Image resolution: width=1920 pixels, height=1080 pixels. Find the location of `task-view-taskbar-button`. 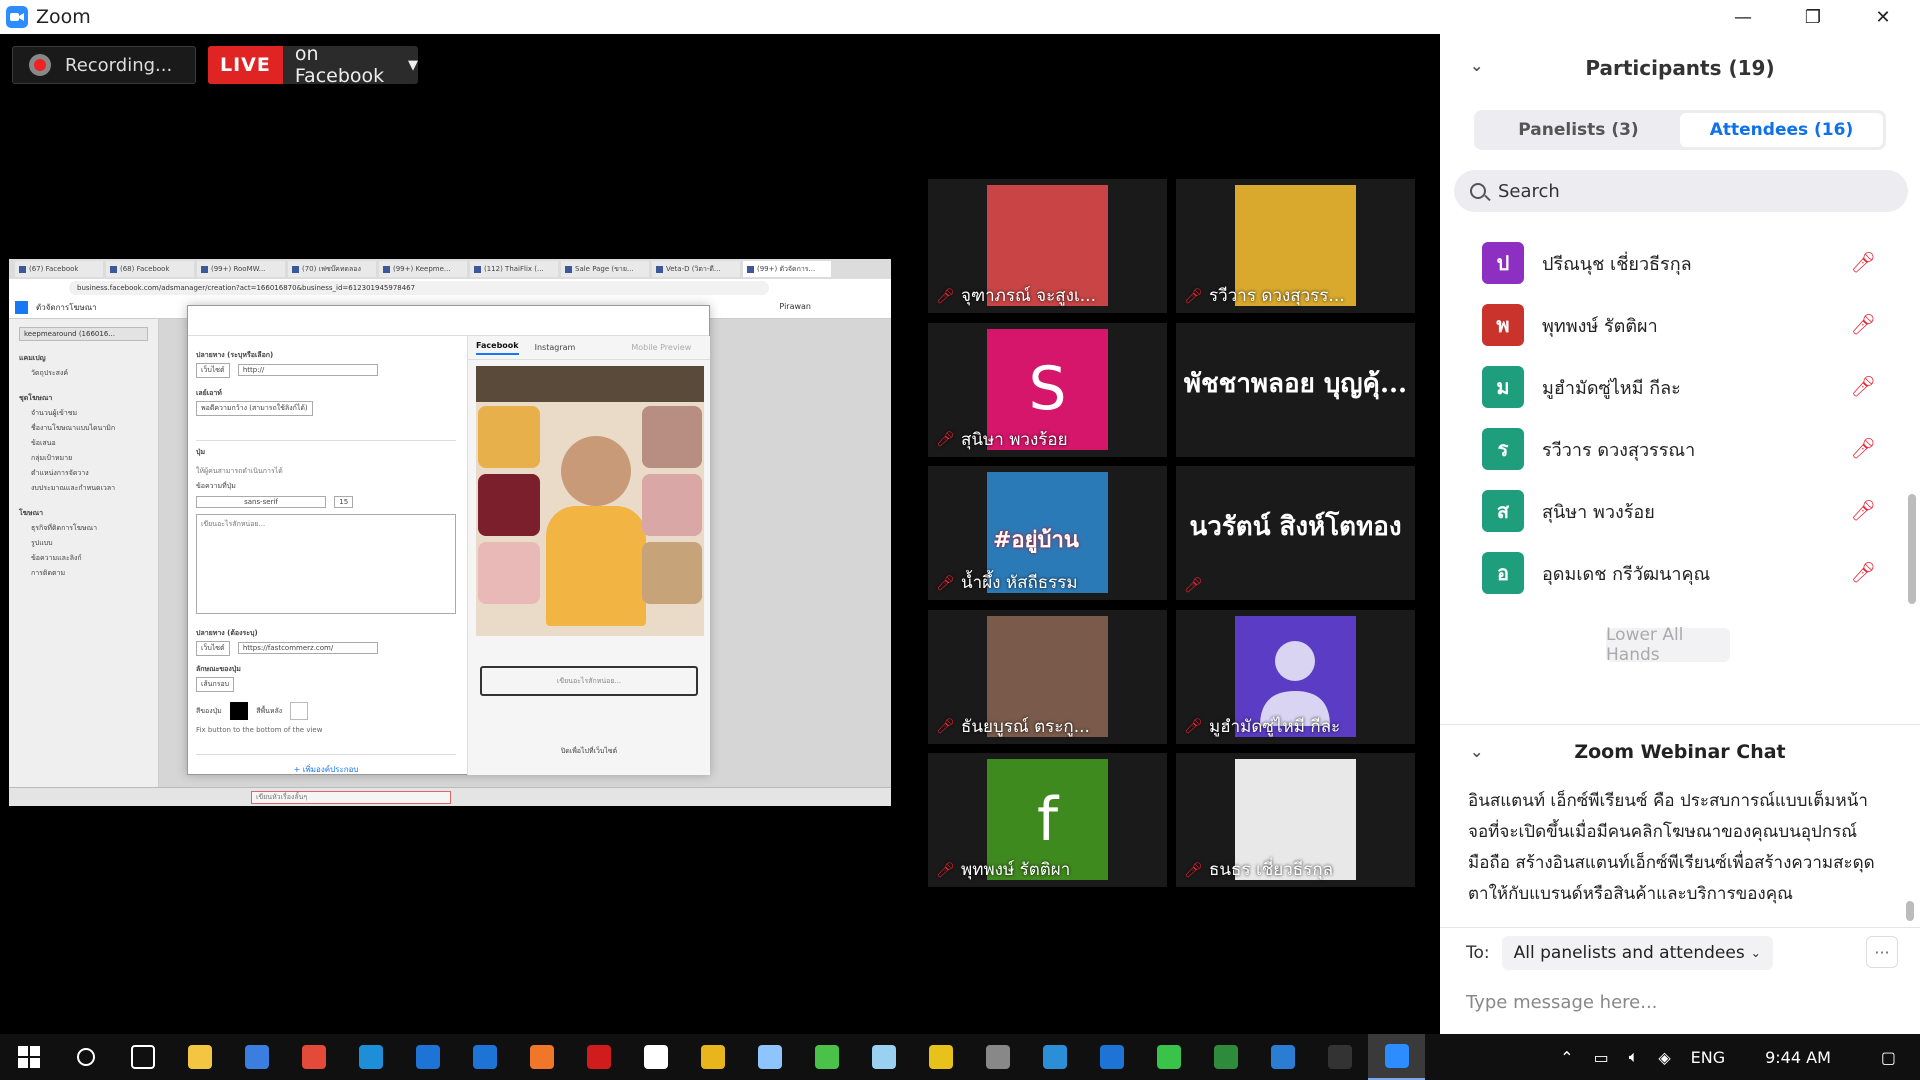

task-view-taskbar-button is located at coordinates (142, 1057).